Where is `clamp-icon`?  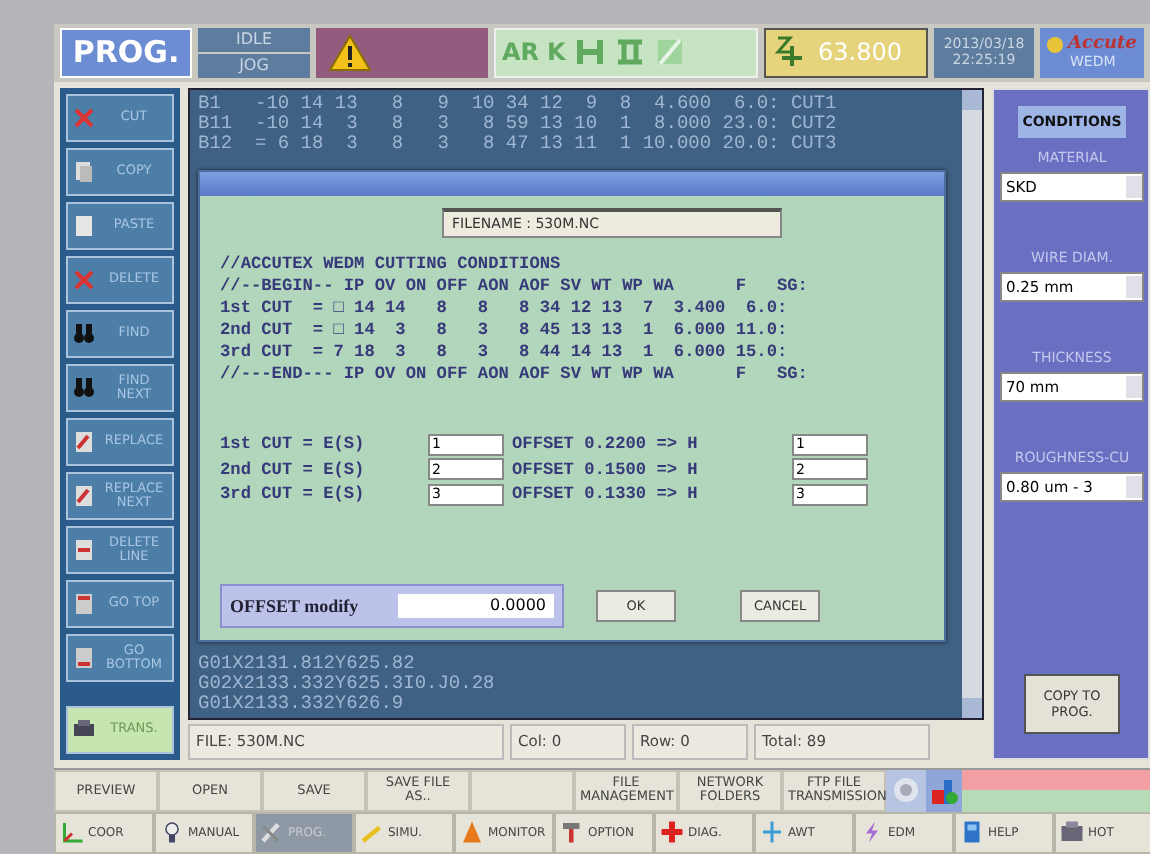 clamp-icon is located at coordinates (589, 52).